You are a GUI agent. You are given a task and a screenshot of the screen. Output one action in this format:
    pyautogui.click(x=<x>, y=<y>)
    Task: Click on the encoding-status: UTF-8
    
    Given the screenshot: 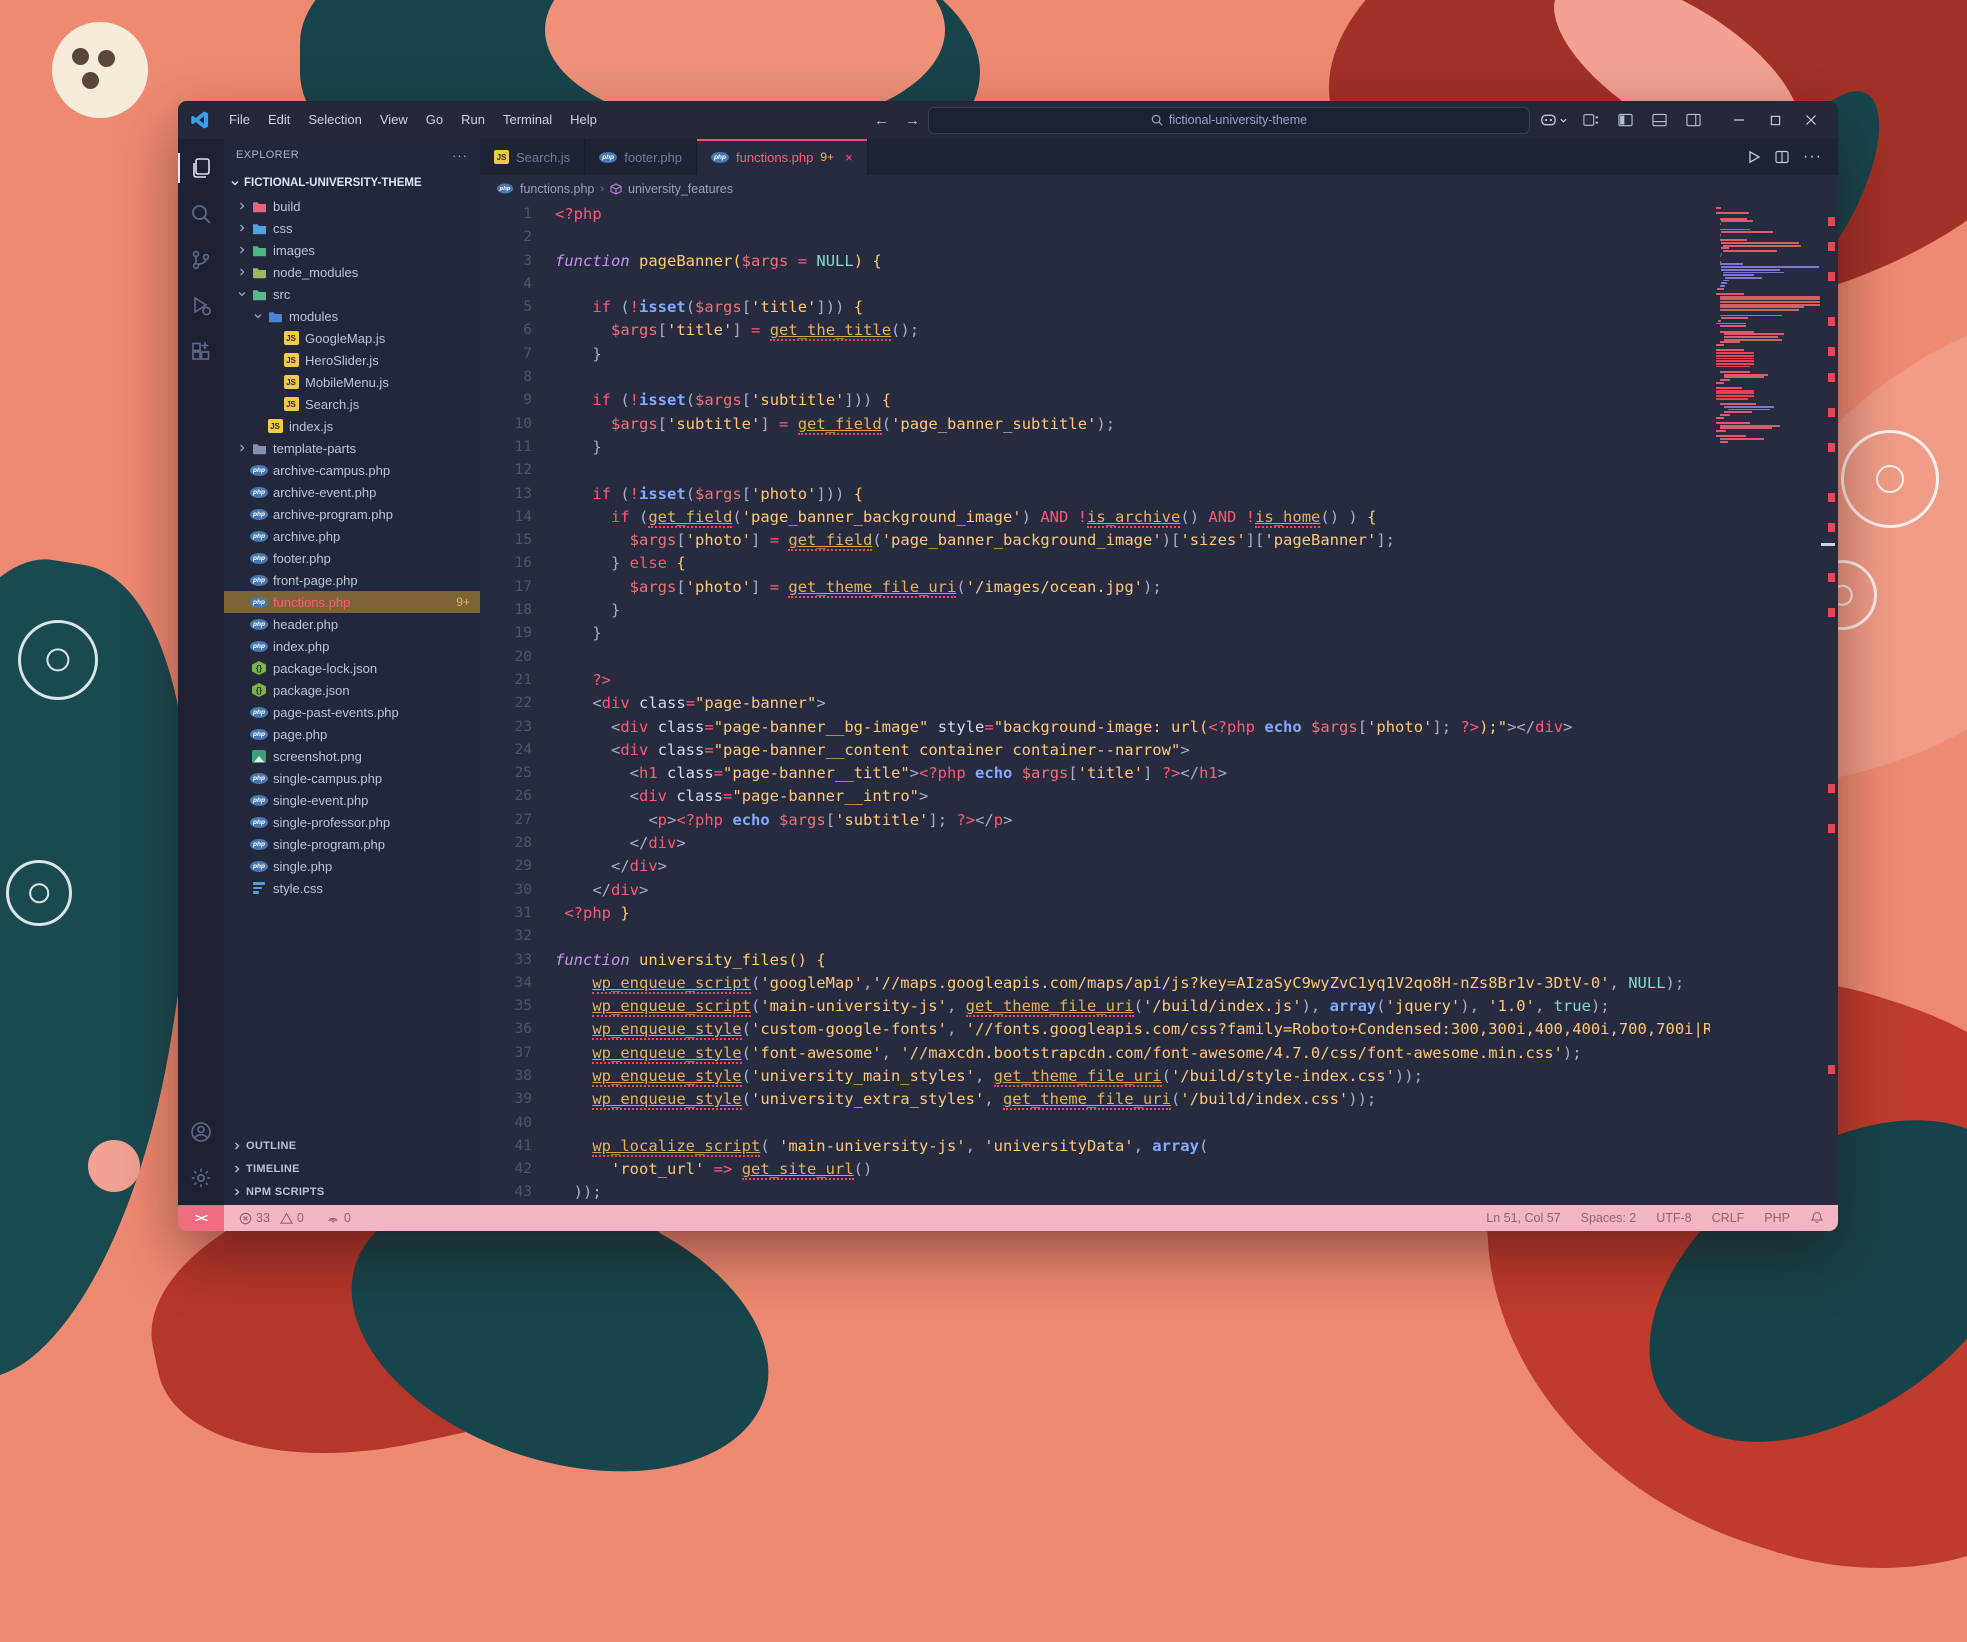 What is the action you would take?
    pyautogui.click(x=1673, y=1218)
    